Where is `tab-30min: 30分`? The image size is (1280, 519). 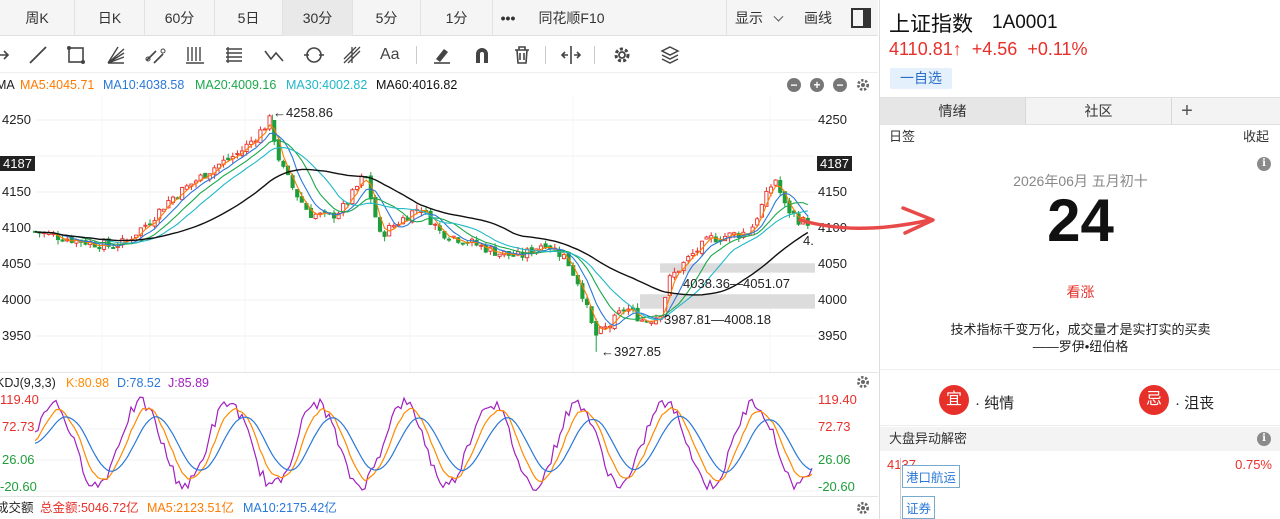
tab-30min: 30分 is located at coordinates (318, 18).